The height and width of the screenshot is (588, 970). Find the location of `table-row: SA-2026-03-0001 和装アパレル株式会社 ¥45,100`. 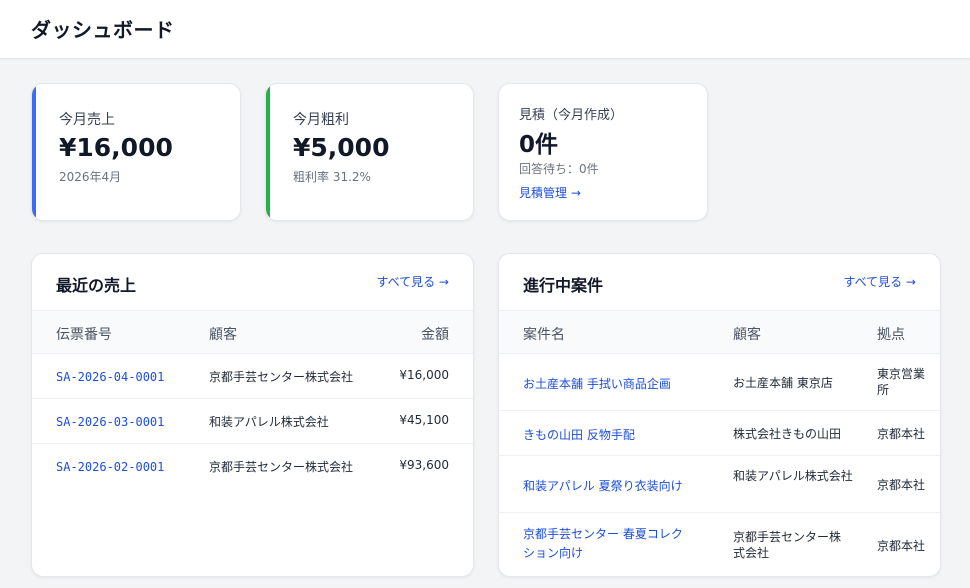

table-row: SA-2026-03-0001 和装アパレル株式会社 ¥45,100 is located at coordinates (252, 421).